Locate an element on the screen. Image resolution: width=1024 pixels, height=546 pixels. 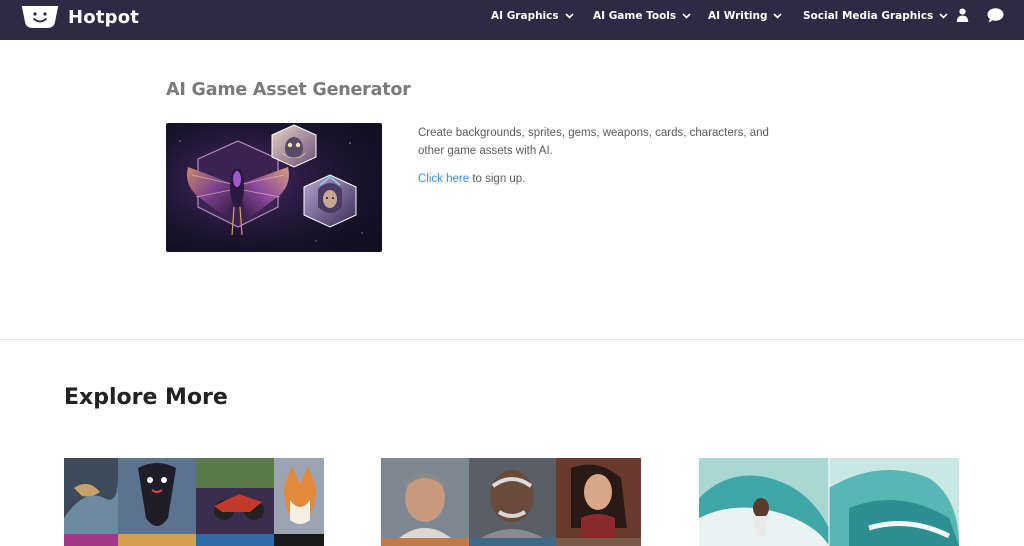
nav-label: AI Graphics is located at coordinates (525, 16).